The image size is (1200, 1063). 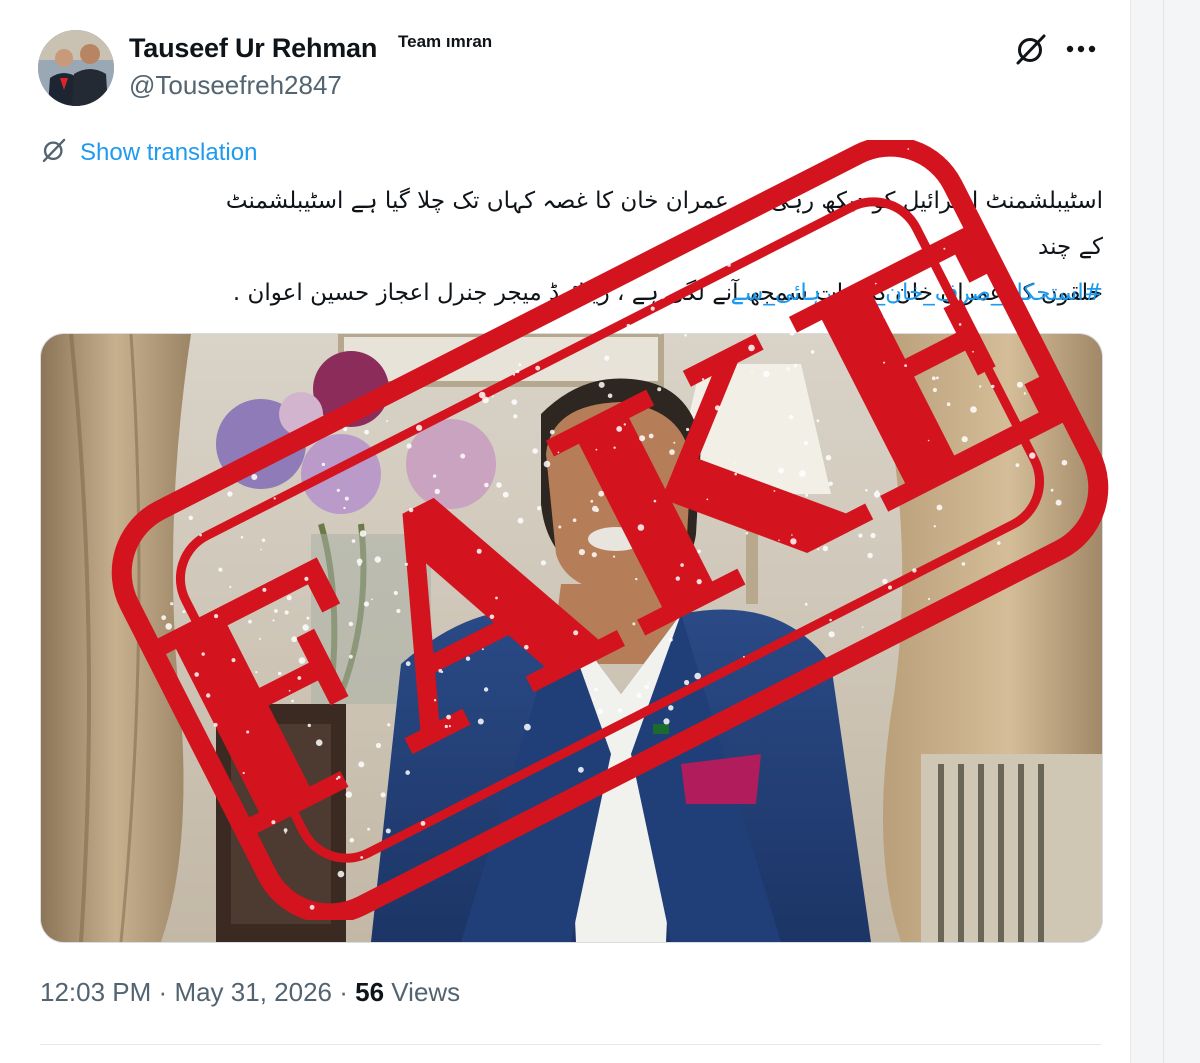 I want to click on tweet-metadata: 12:03 PM · May 31, 2026 · 56 Views, so click(x=250, y=992).